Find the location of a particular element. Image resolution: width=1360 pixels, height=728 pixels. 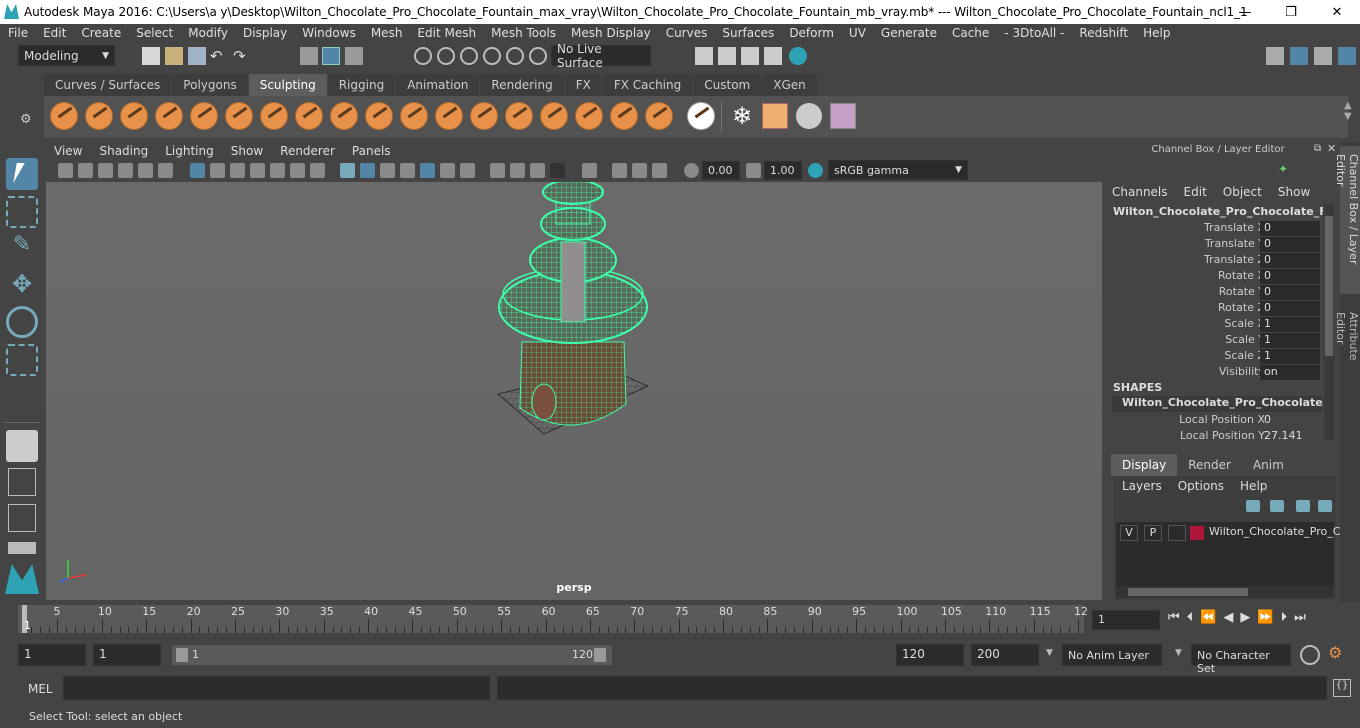

bulge-brush-icon is located at coordinates (589, 116).